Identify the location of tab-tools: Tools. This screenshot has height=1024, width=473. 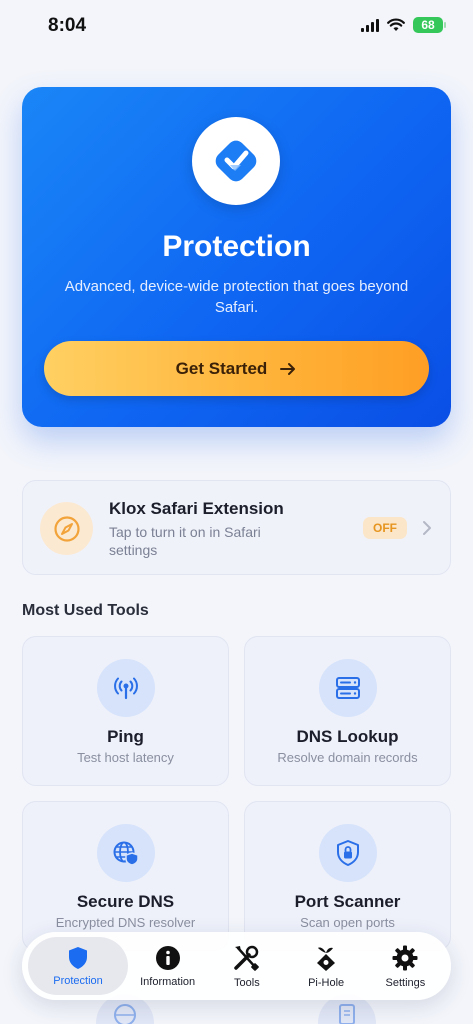
(246, 966).